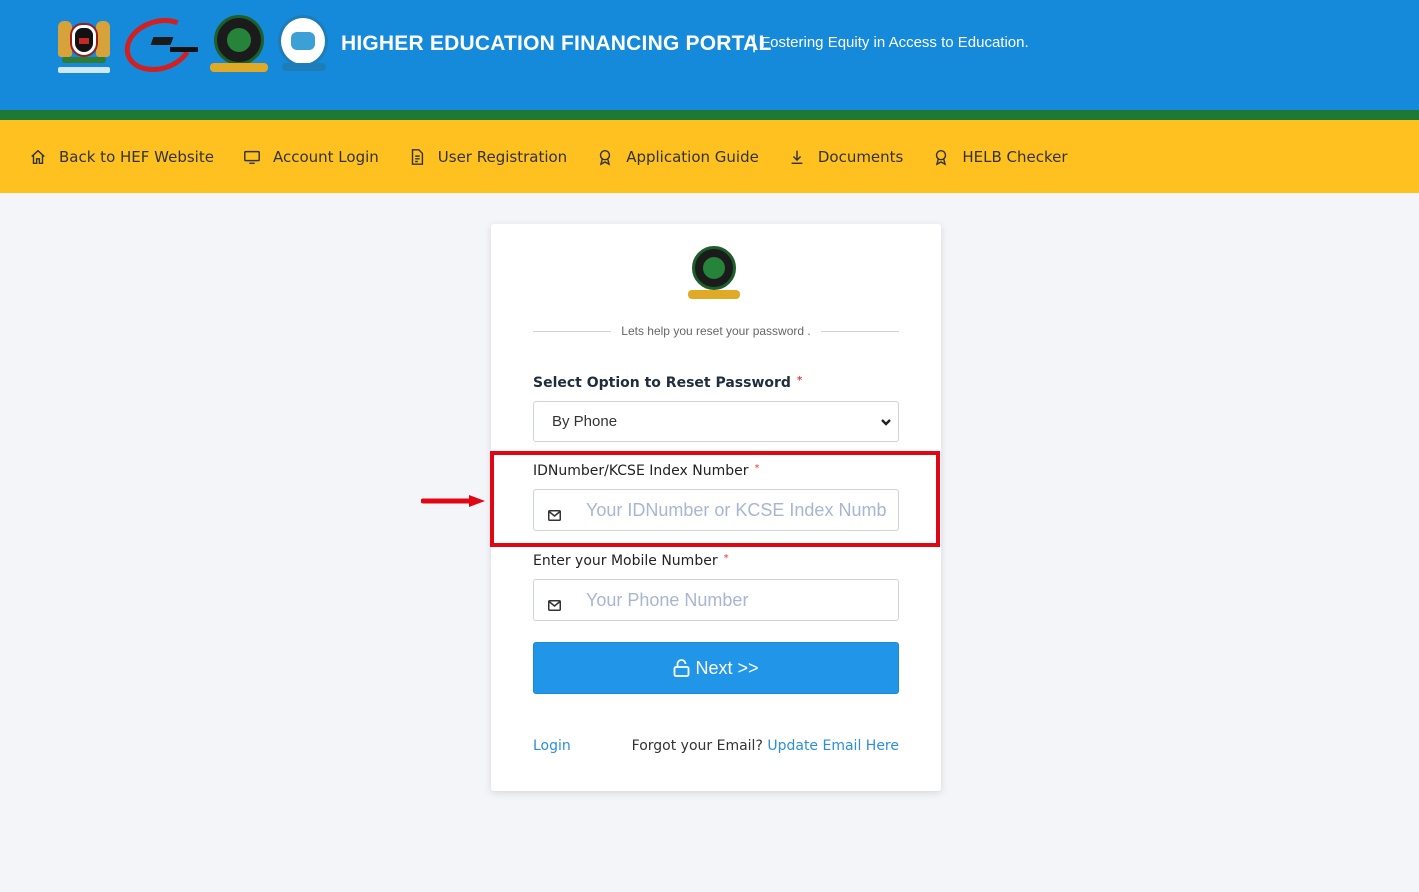  What do you see at coordinates (159, 45) in the screenshot?
I see `universities-fund-logo` at bounding box center [159, 45].